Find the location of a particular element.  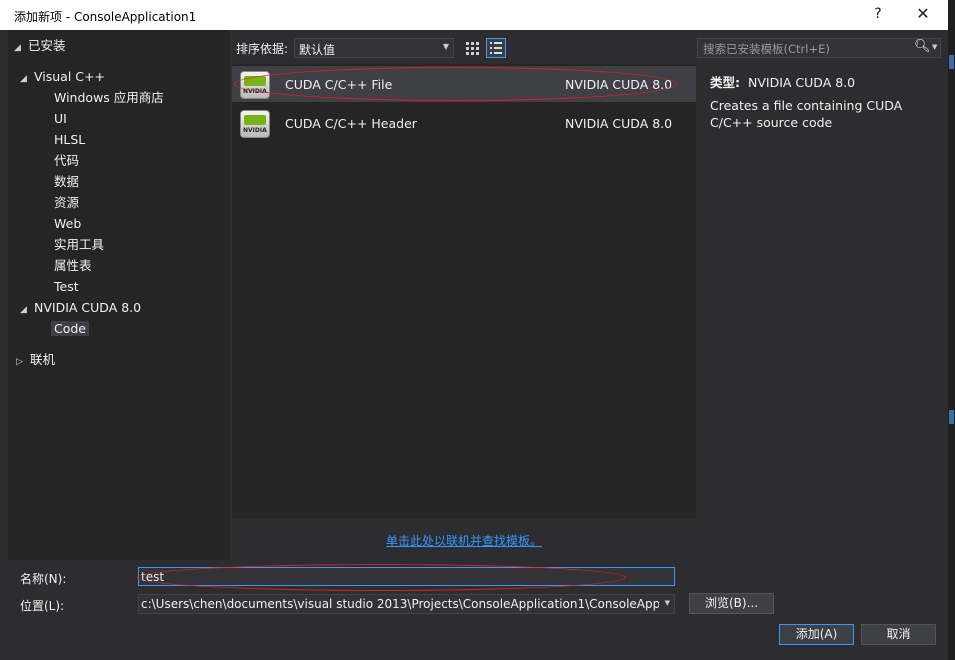

template-item-cuda-file: NVIDIA CUDA C/C++ File NVIDIA CUDA 8.0 is located at coordinates (464, 84).